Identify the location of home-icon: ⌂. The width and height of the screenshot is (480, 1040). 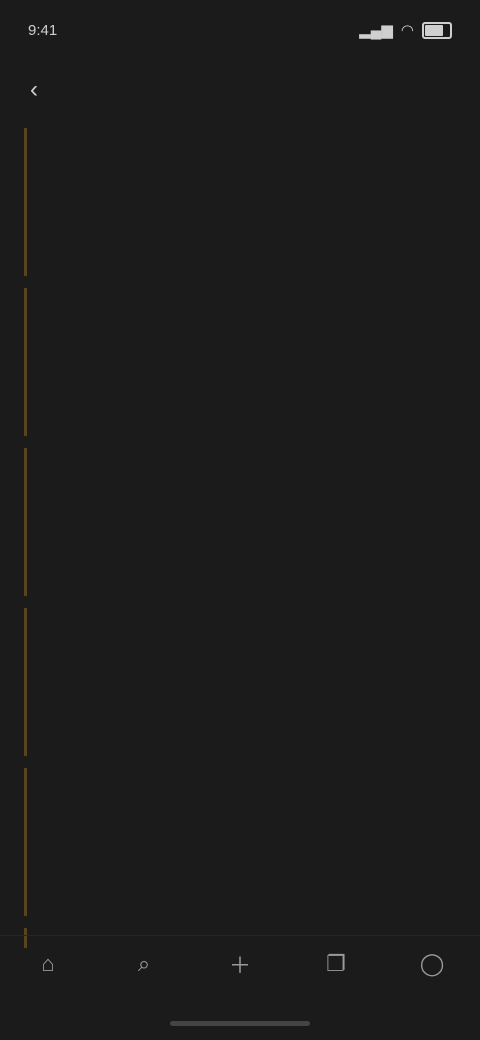
(48, 964).